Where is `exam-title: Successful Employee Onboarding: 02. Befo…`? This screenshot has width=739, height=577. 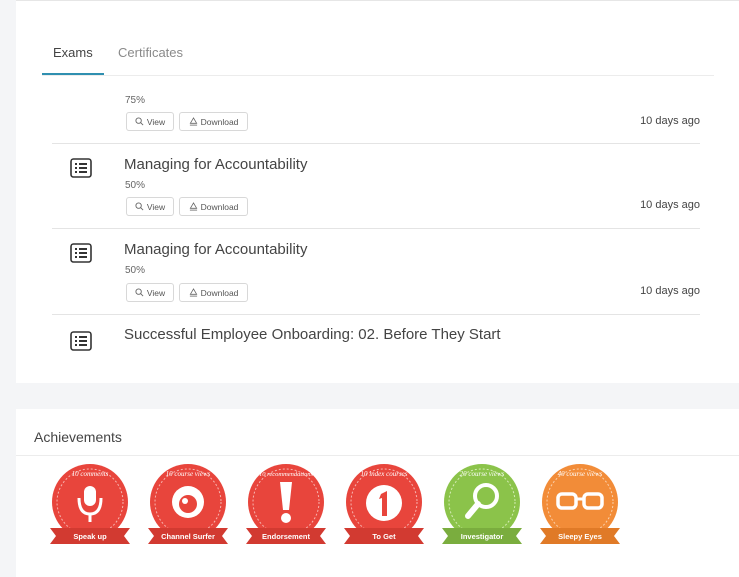 exam-title: Successful Employee Onboarding: 02. Befo… is located at coordinates (312, 334).